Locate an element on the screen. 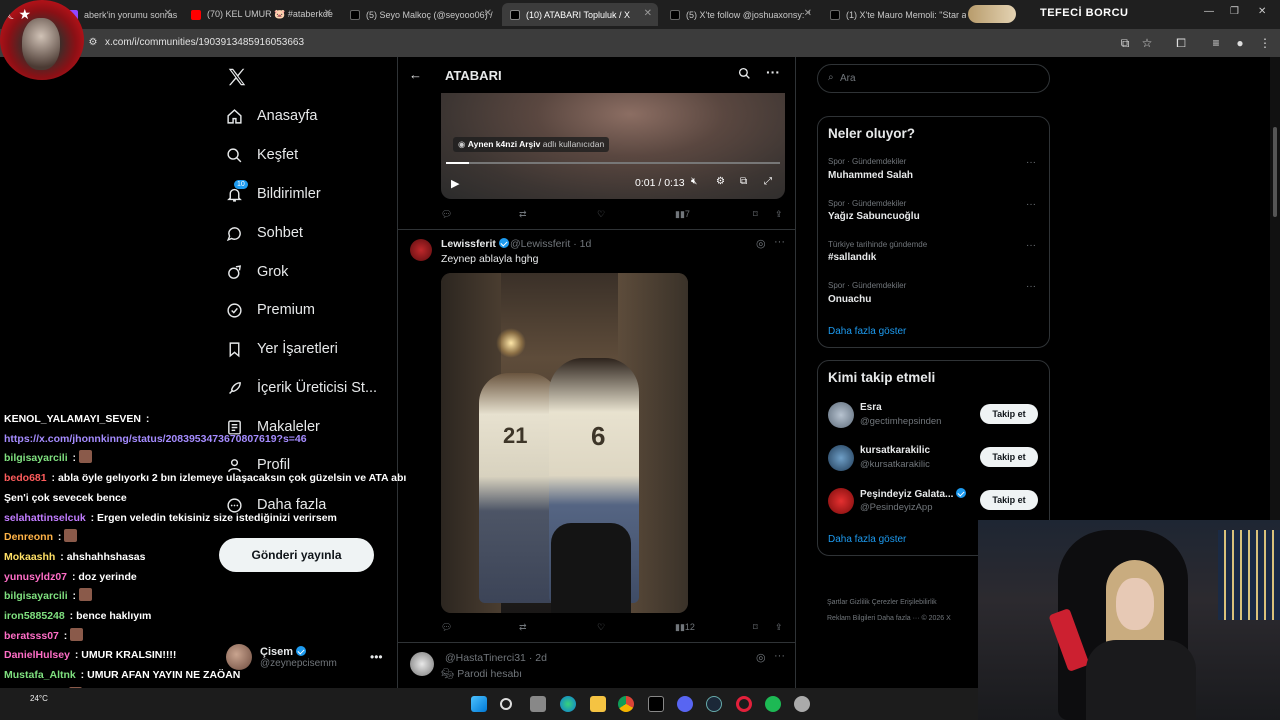 This screenshot has height=720, width=1280. steam-icon is located at coordinates (714, 704).